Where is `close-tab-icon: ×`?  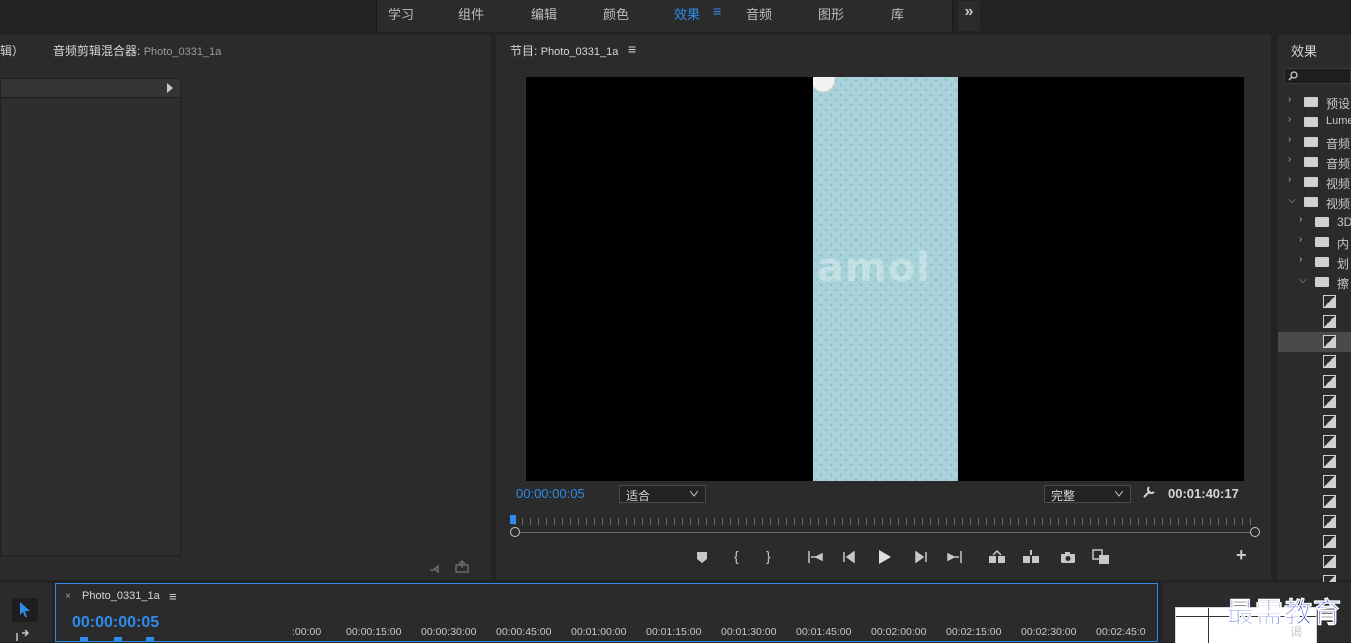
close-tab-icon: × is located at coordinates (68, 596).